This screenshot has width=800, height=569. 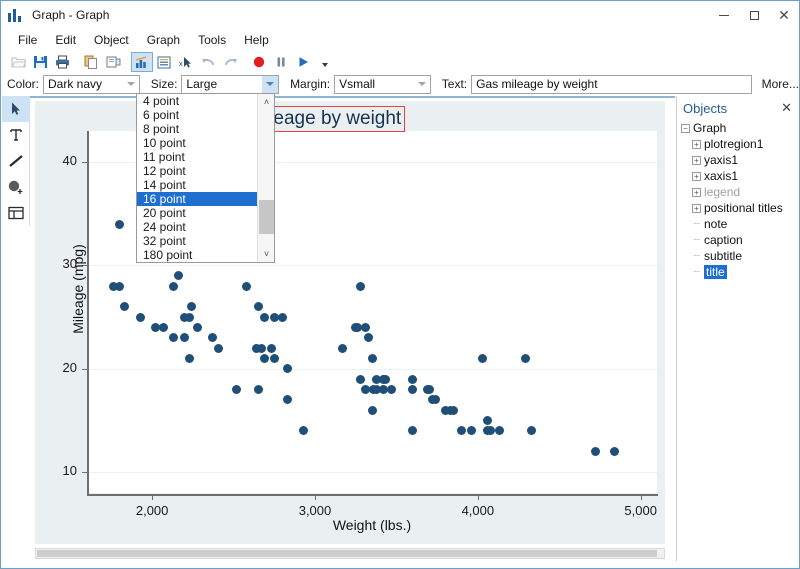 What do you see at coordinates (325, 62) in the screenshot?
I see `overflow-chevron-icon` at bounding box center [325, 62].